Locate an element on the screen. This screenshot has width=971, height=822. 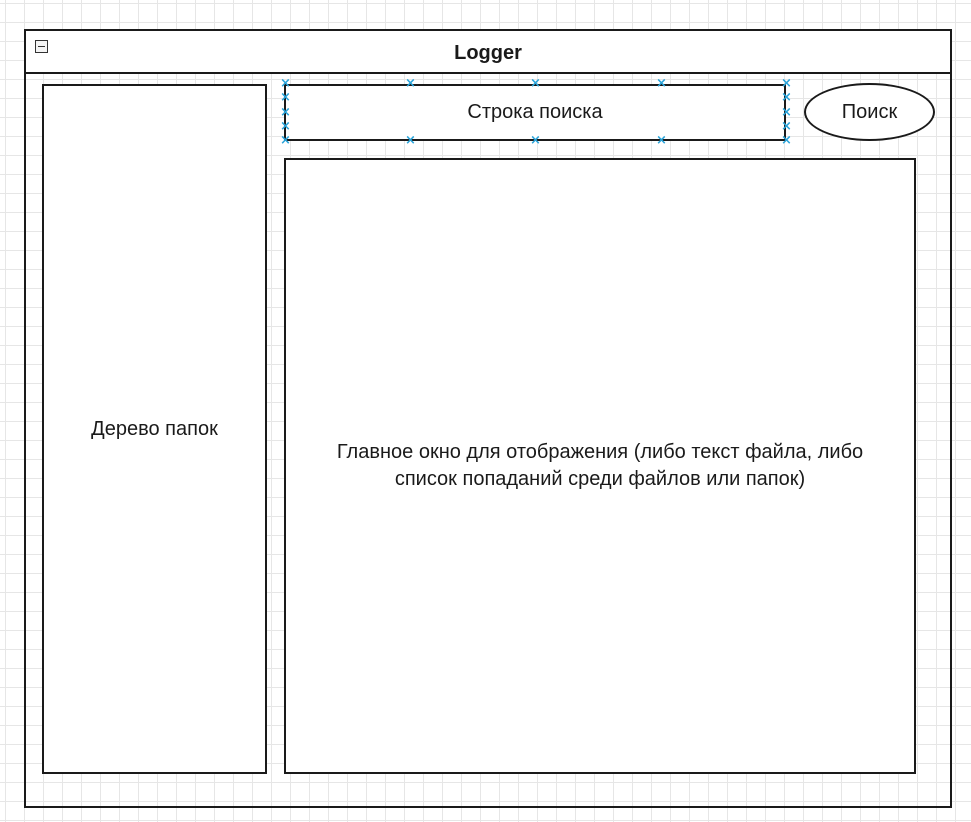
folder-tree-label: Дерево папок is located at coordinates (154, 428).